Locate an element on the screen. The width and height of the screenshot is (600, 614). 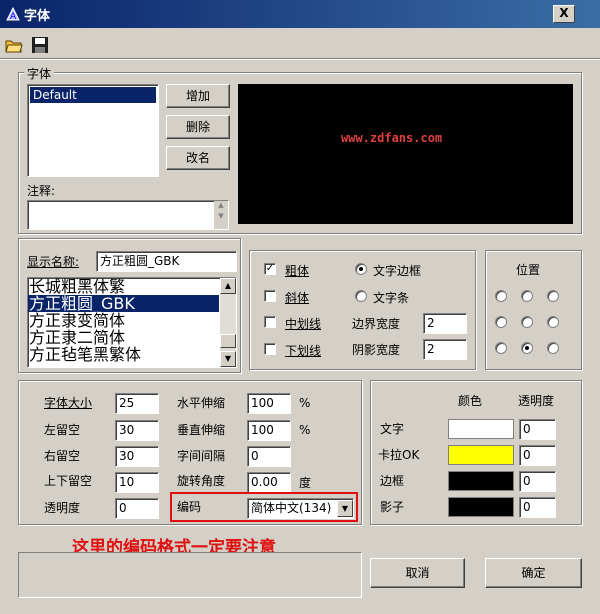
right-margin-label: 右留空 is located at coordinates (62, 456).